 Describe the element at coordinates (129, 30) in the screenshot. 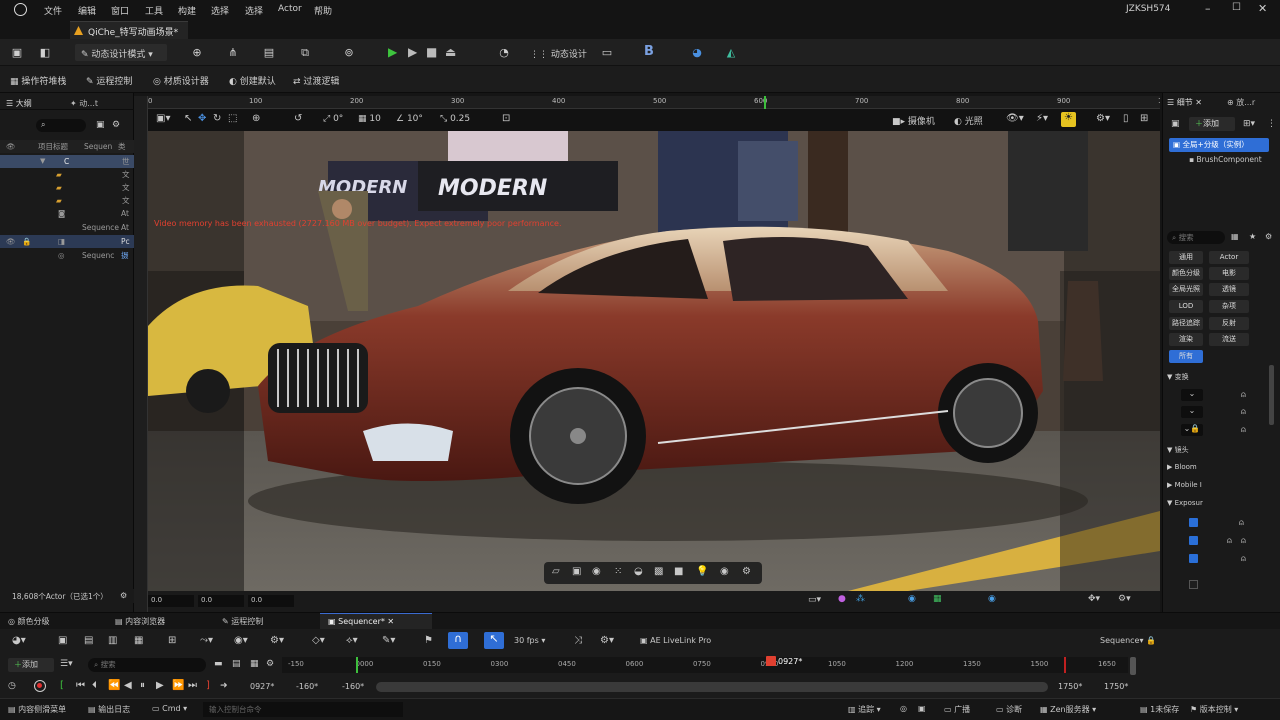

I see `tab-level: QiChe_特写动画场景*` at that location.